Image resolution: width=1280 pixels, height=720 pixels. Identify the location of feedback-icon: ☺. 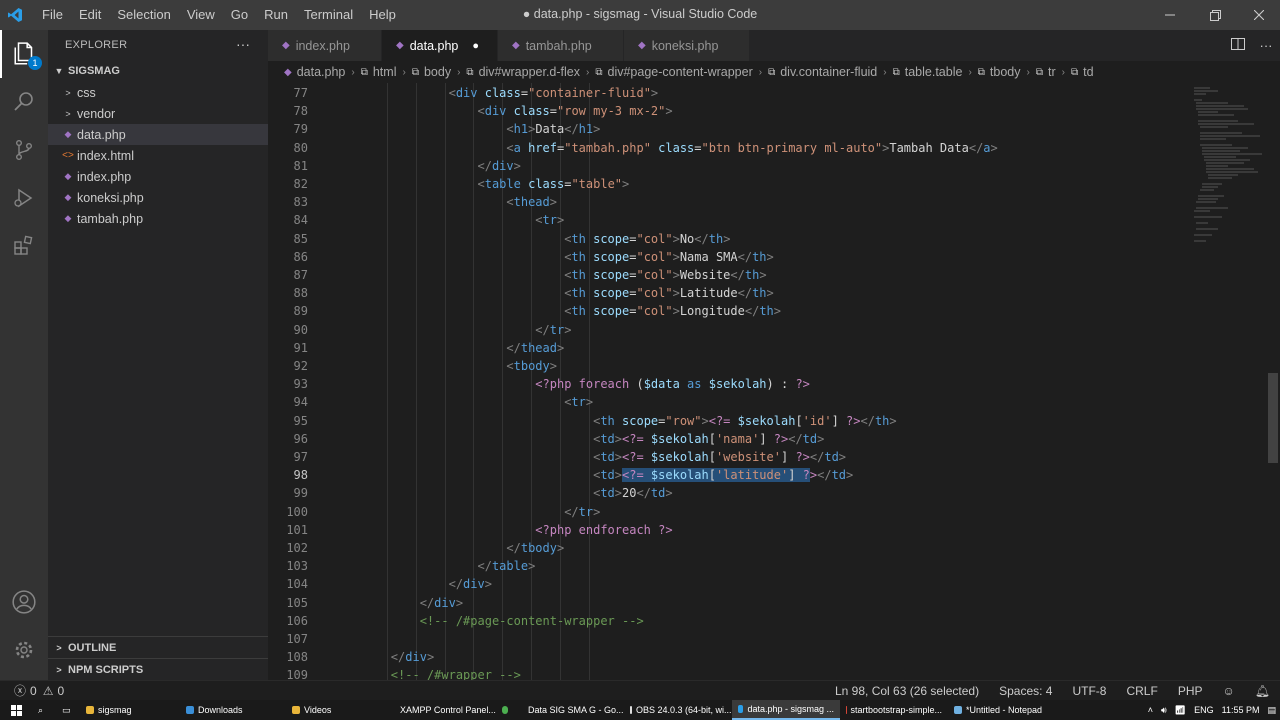
(1229, 691).